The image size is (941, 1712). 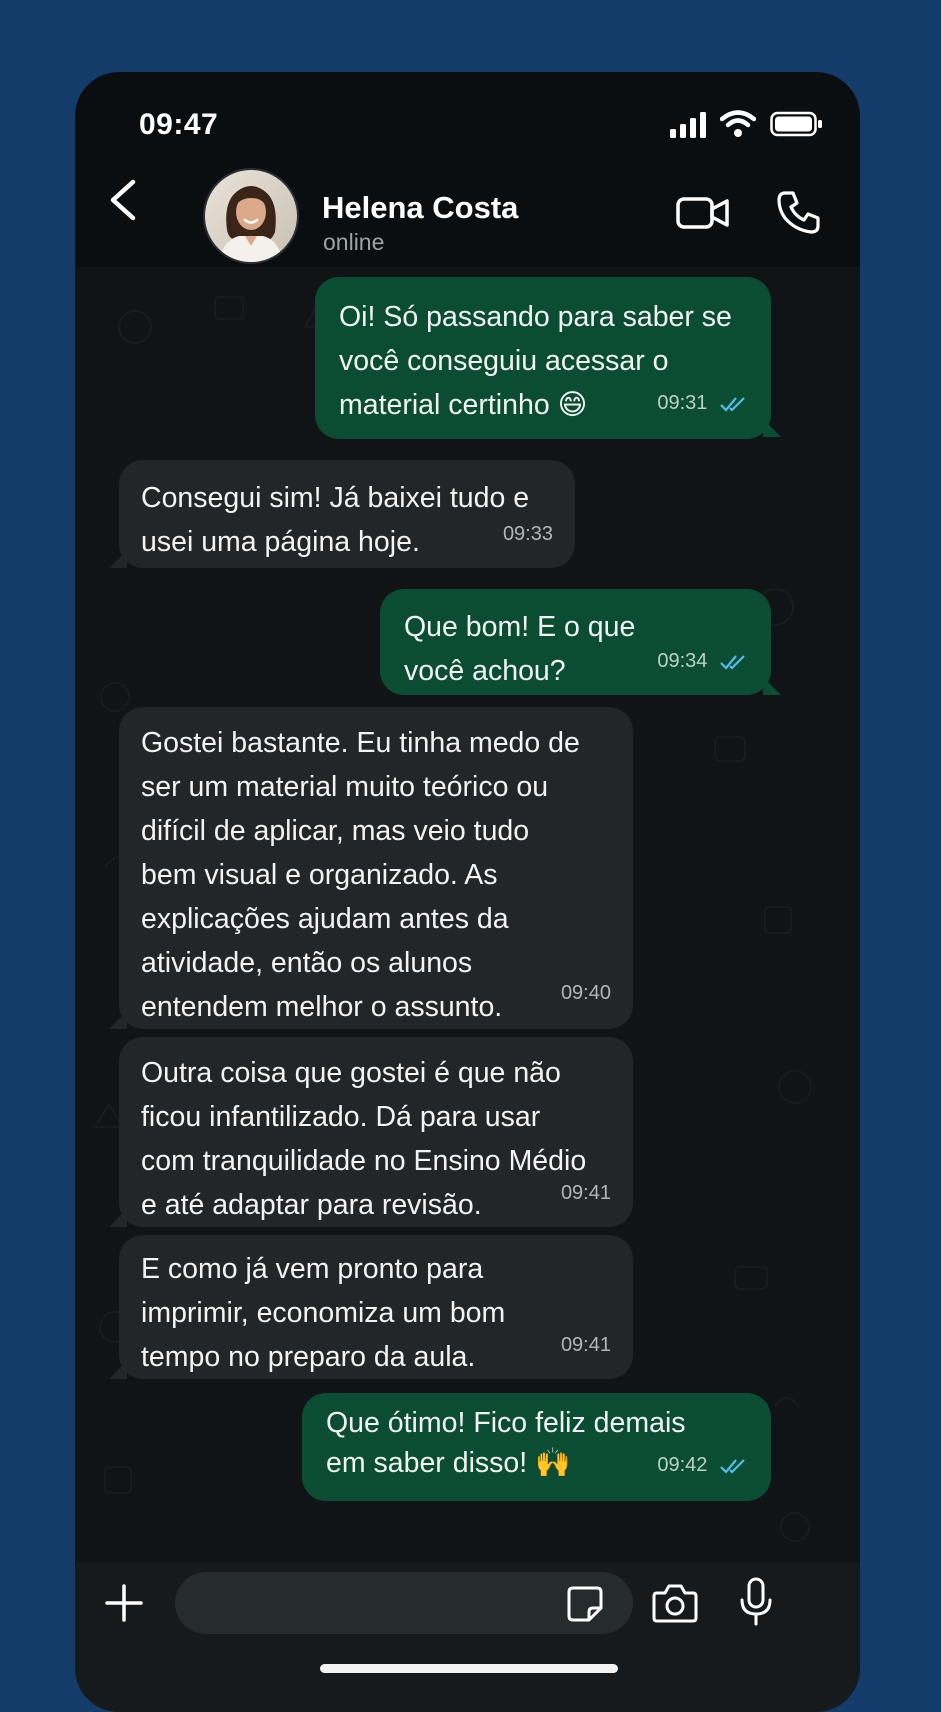 I want to click on microphone-icon, so click(x=756, y=1602).